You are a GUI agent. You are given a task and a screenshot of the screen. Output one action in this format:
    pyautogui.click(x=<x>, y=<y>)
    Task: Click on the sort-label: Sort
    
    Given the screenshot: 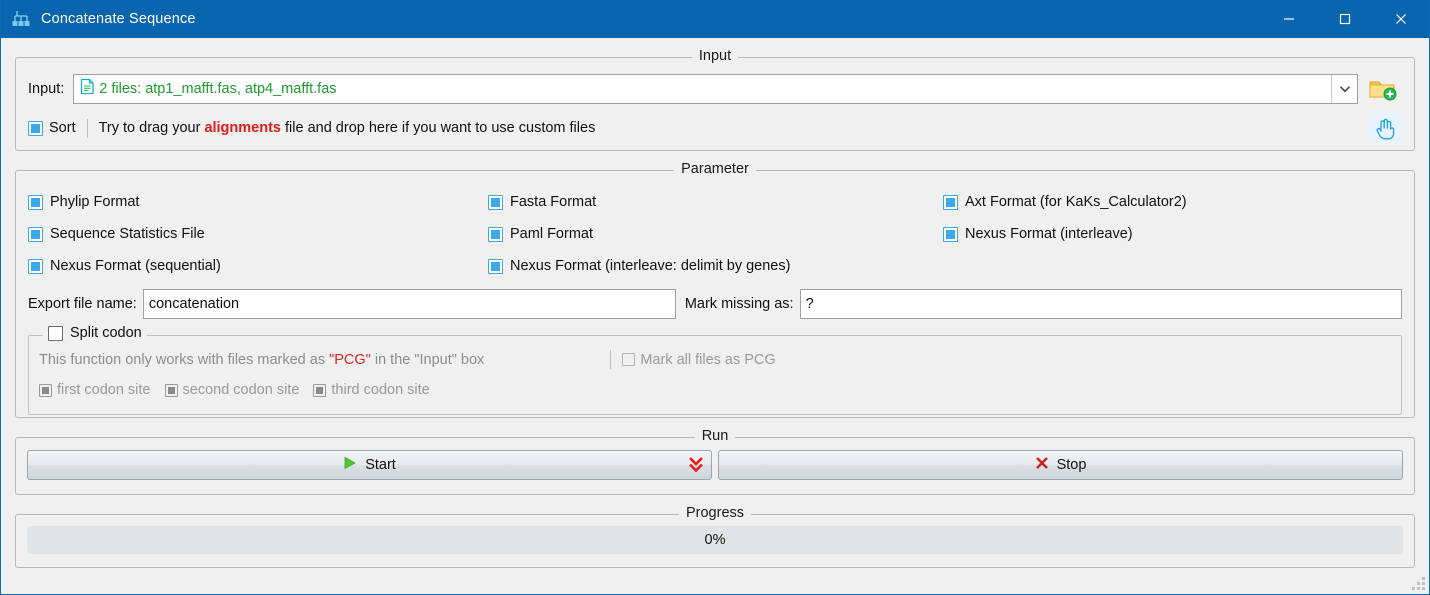 What is the action you would take?
    pyautogui.click(x=62, y=128)
    